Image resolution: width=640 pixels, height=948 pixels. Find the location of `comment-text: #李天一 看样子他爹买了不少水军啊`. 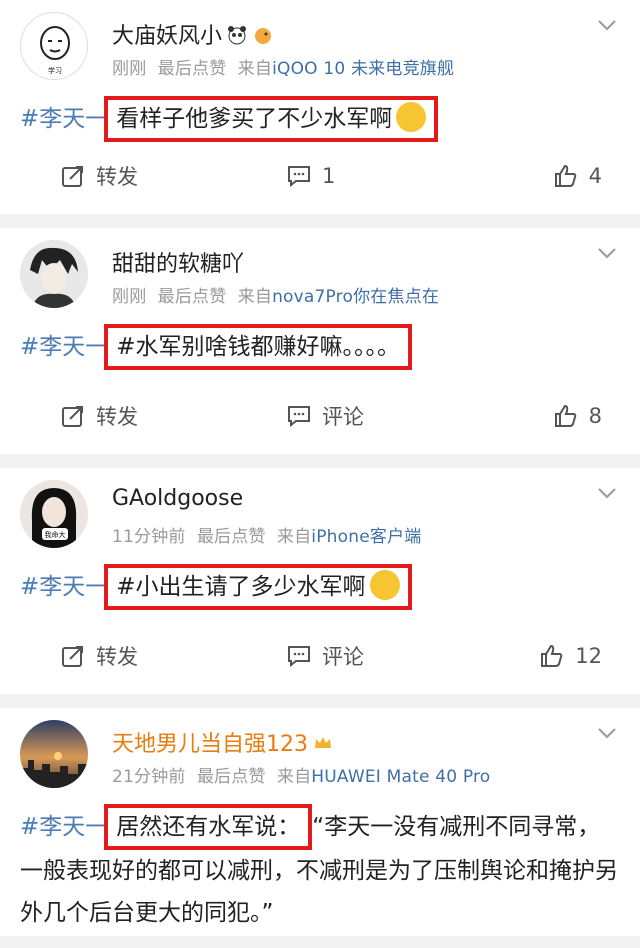

comment-text: #李天一 看样子他爹买了不少水军啊 is located at coordinates (320, 115).